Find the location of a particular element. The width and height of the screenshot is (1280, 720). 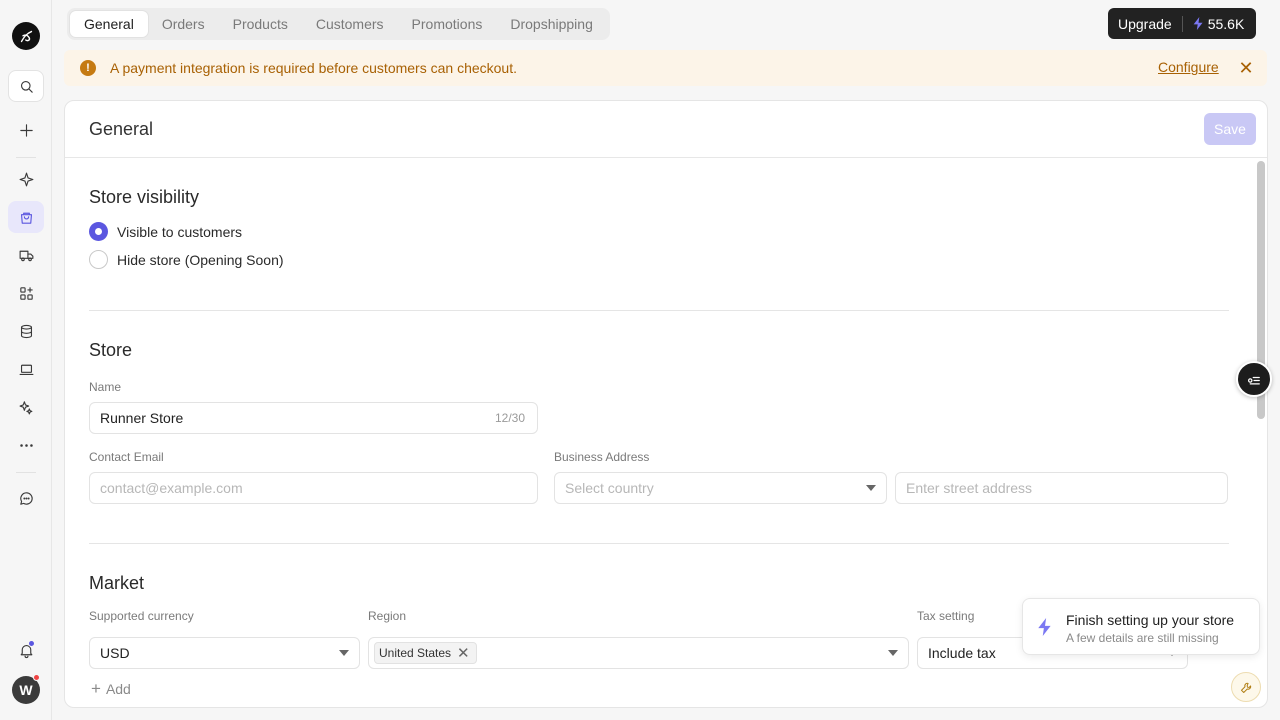

name-label: Name is located at coordinates (105, 387).